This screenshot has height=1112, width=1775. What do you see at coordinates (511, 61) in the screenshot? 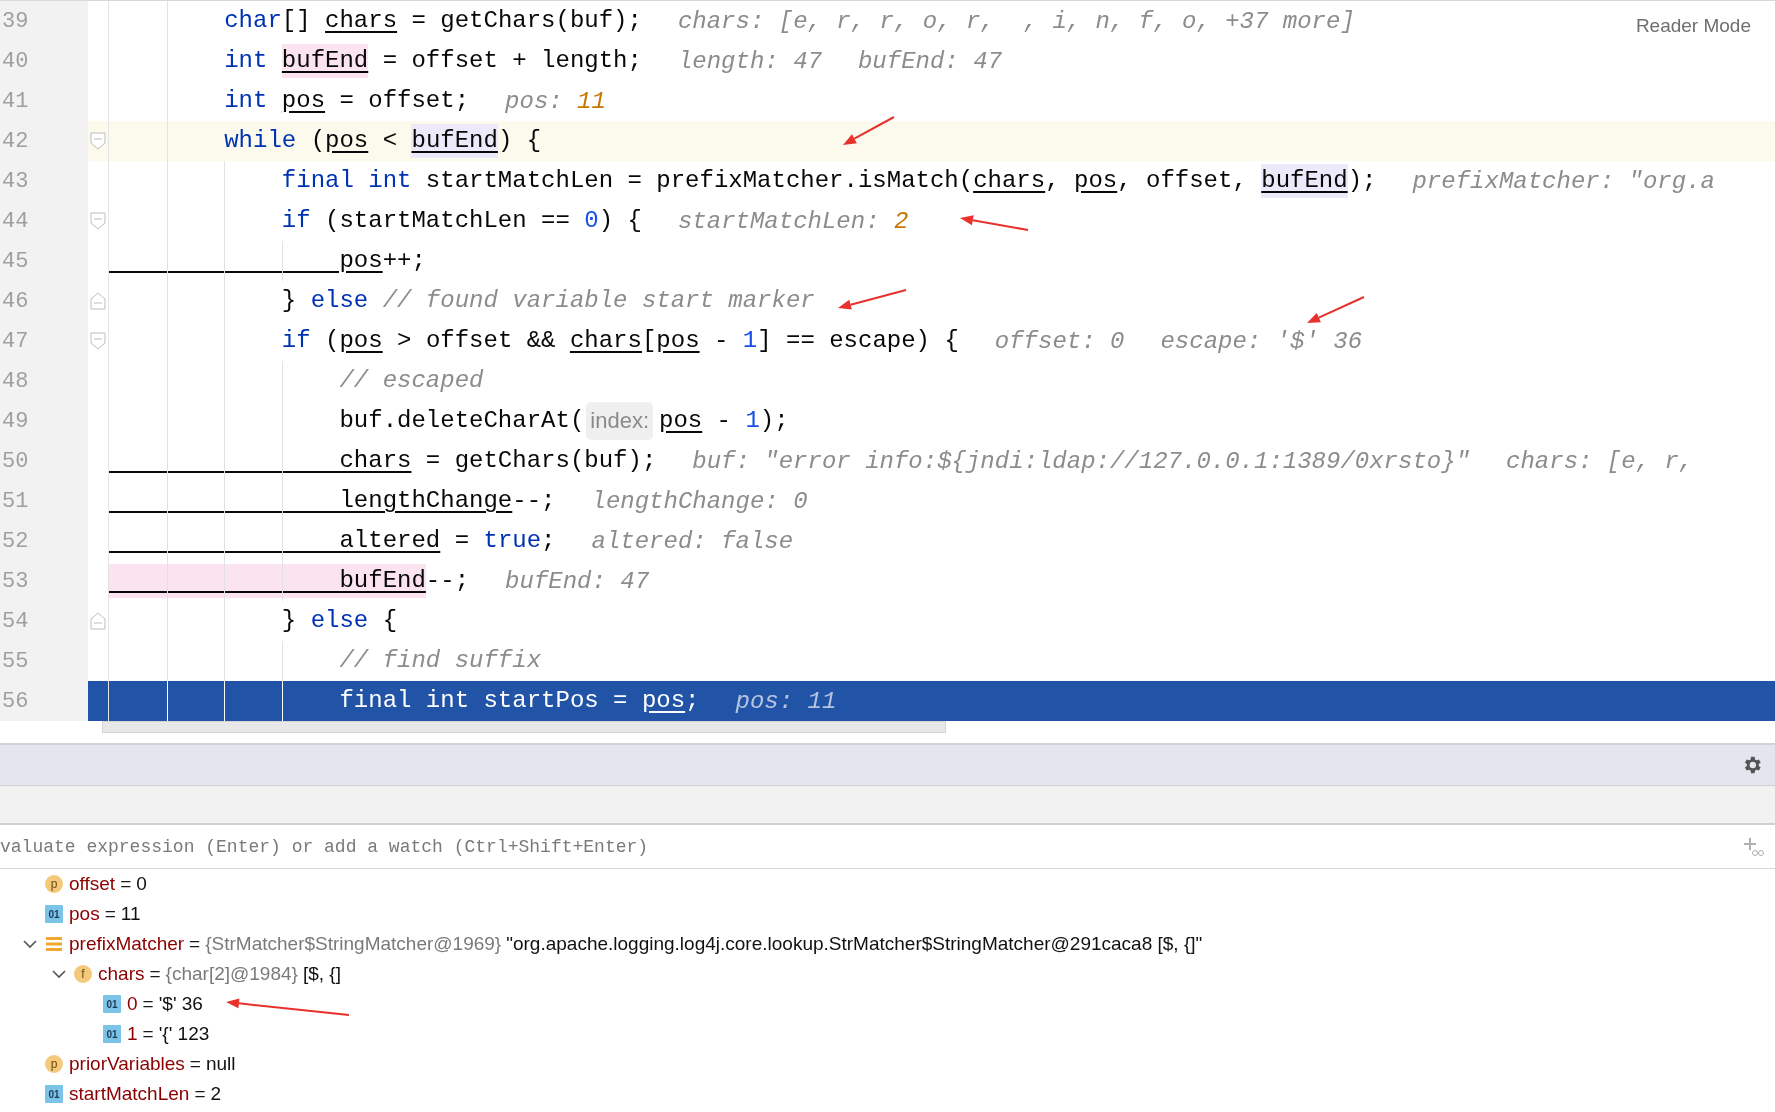
I see `code-token: = offset + length;` at bounding box center [511, 61].